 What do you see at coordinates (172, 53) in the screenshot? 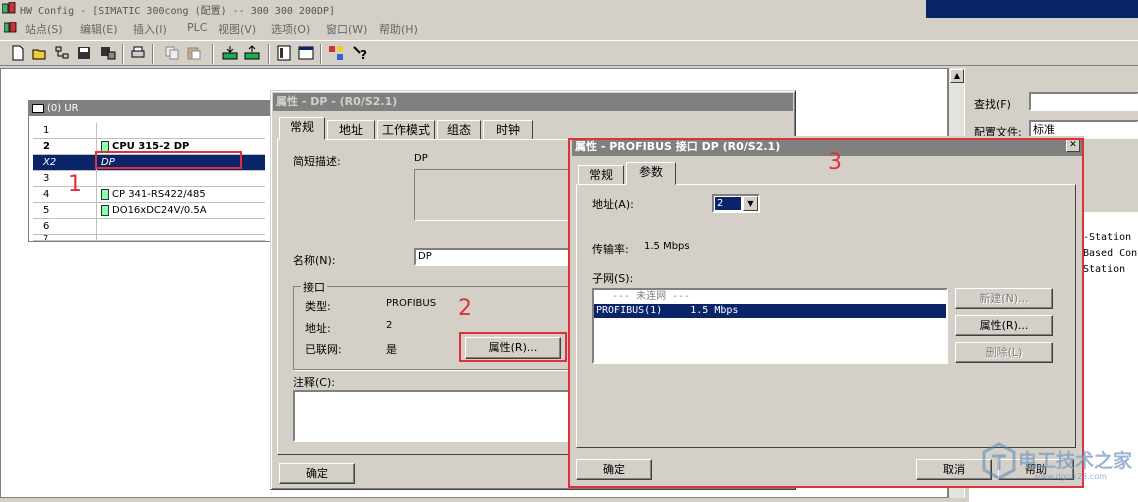
I see `copy-icon` at bounding box center [172, 53].